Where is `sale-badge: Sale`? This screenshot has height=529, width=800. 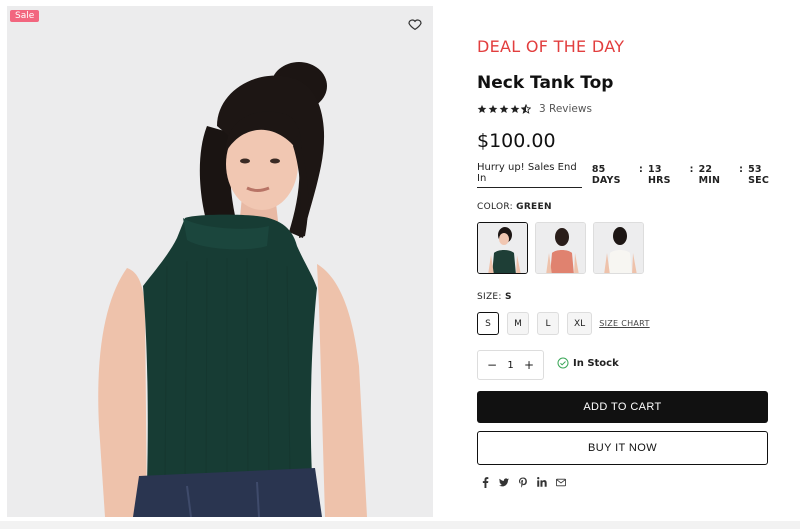
sale-badge: Sale is located at coordinates (25, 16).